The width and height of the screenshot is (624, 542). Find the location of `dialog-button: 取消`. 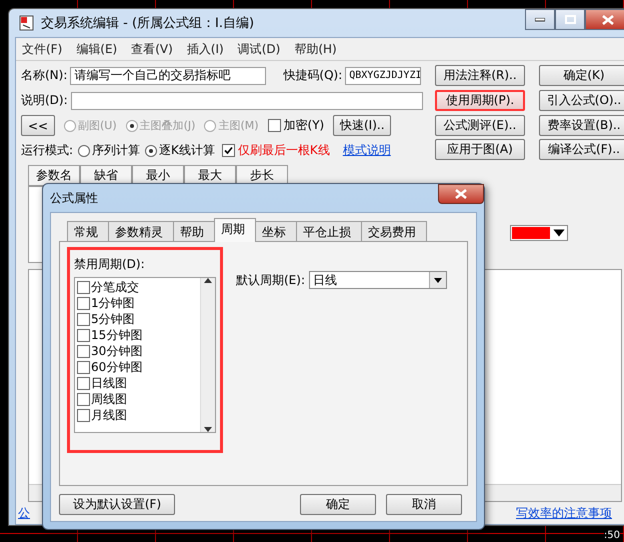

dialog-button: 取消 is located at coordinates (424, 504).